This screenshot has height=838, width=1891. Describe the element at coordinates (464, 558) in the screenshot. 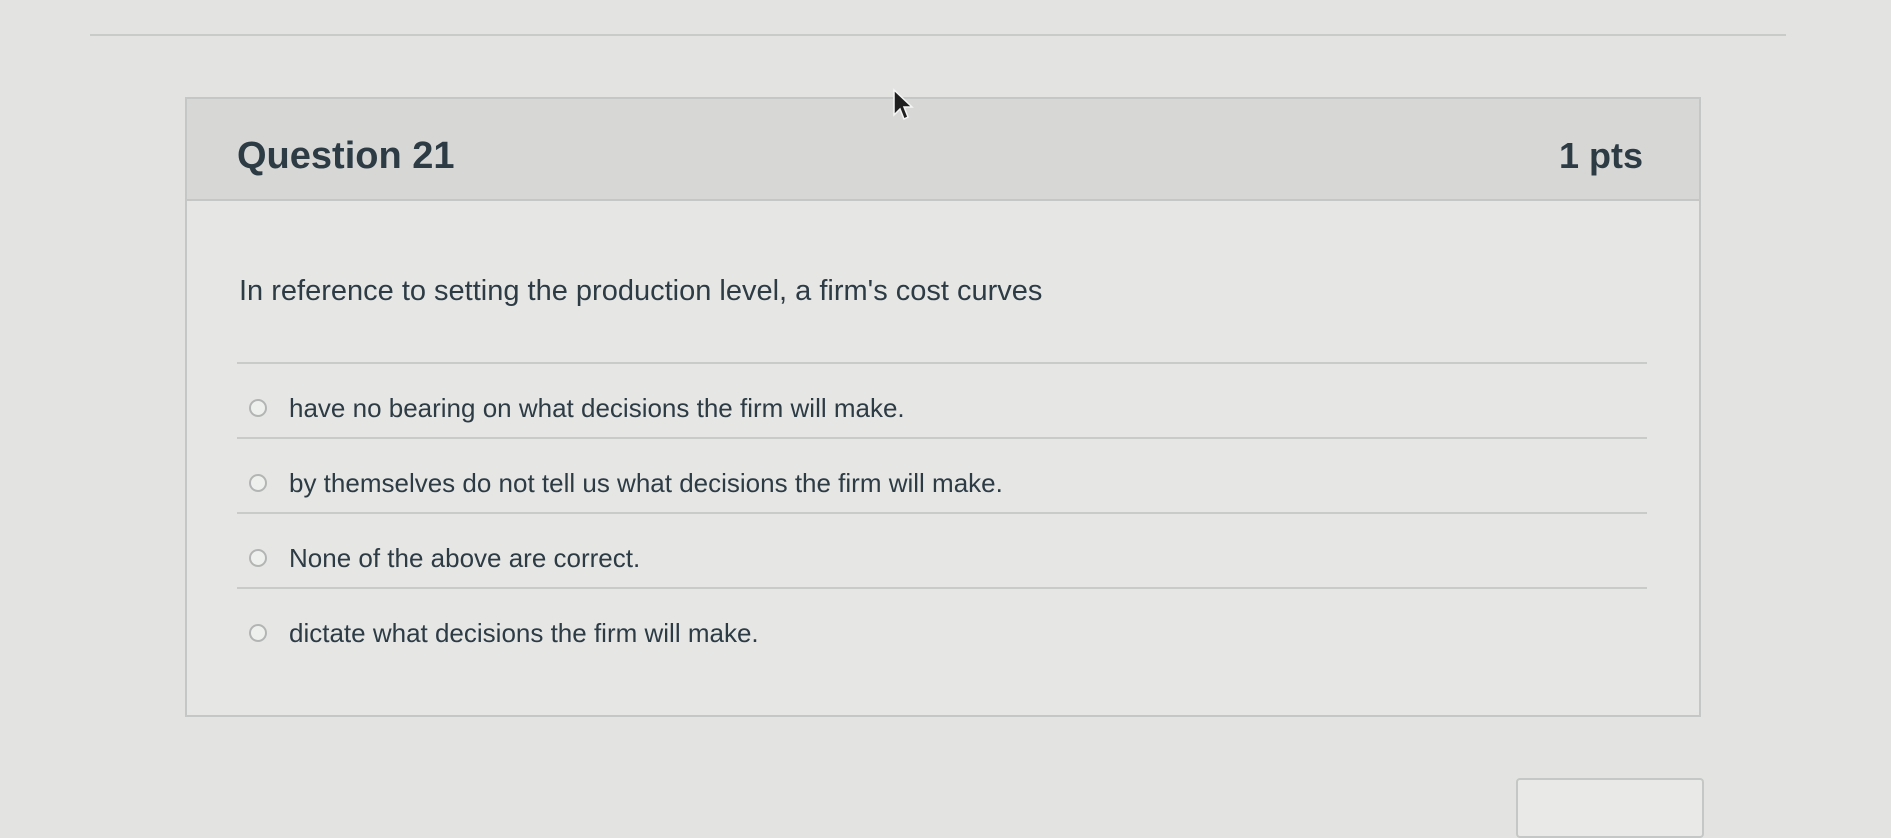

I see `answer-label: None of the above are correct.` at that location.